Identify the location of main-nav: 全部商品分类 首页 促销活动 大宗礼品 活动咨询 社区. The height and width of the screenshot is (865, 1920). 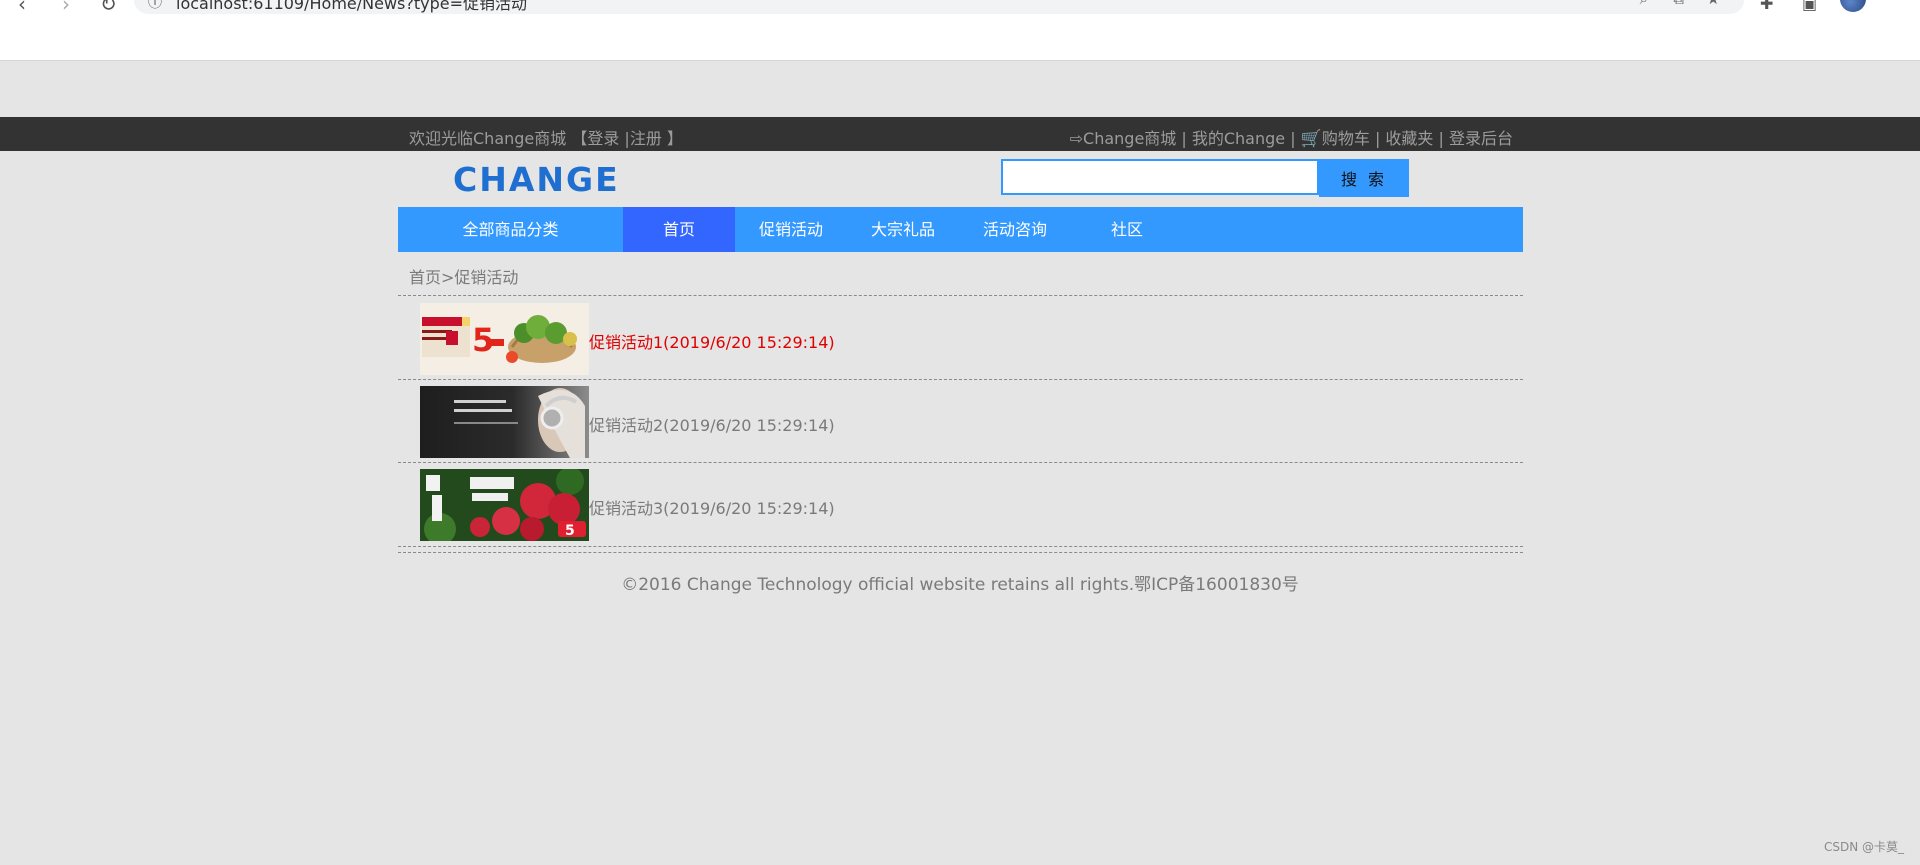
(960, 229).